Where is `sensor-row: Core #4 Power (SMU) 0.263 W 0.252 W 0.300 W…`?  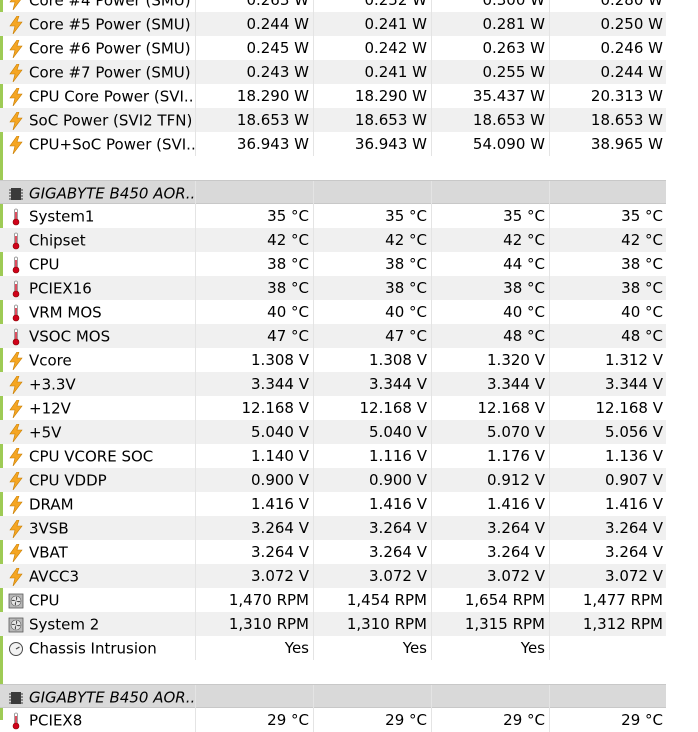 sensor-row: Core #4 Power (SMU) 0.263 W 0.252 W 0.300 W… is located at coordinates (333, 6).